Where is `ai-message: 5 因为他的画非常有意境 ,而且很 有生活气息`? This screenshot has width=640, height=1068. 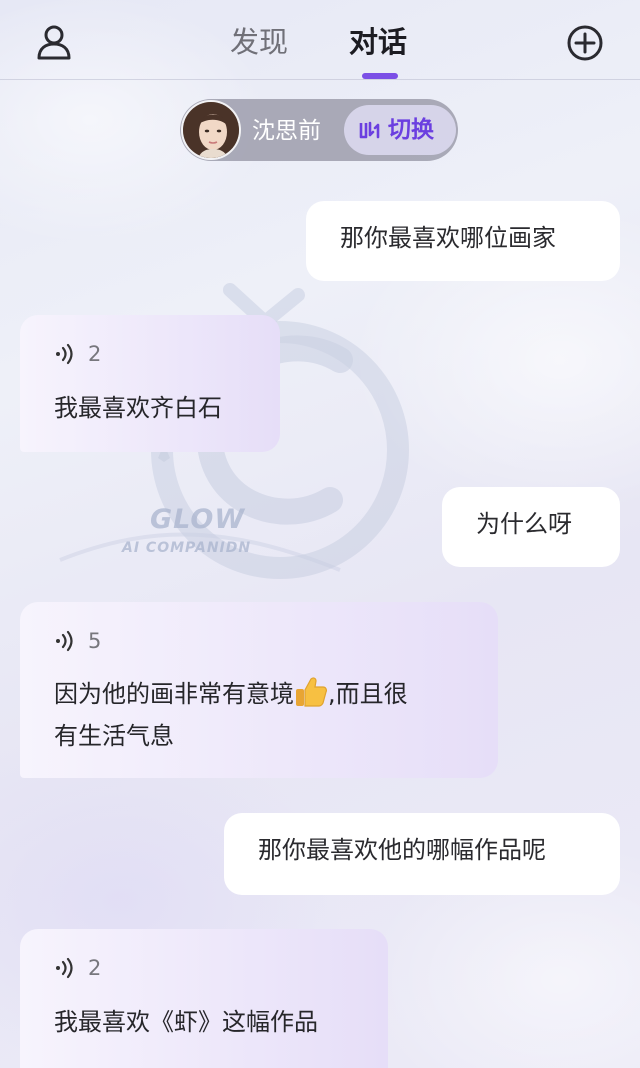
ai-message: 5 因为他的画非常有意境 ,而且很 有生活气息 is located at coordinates (259, 690).